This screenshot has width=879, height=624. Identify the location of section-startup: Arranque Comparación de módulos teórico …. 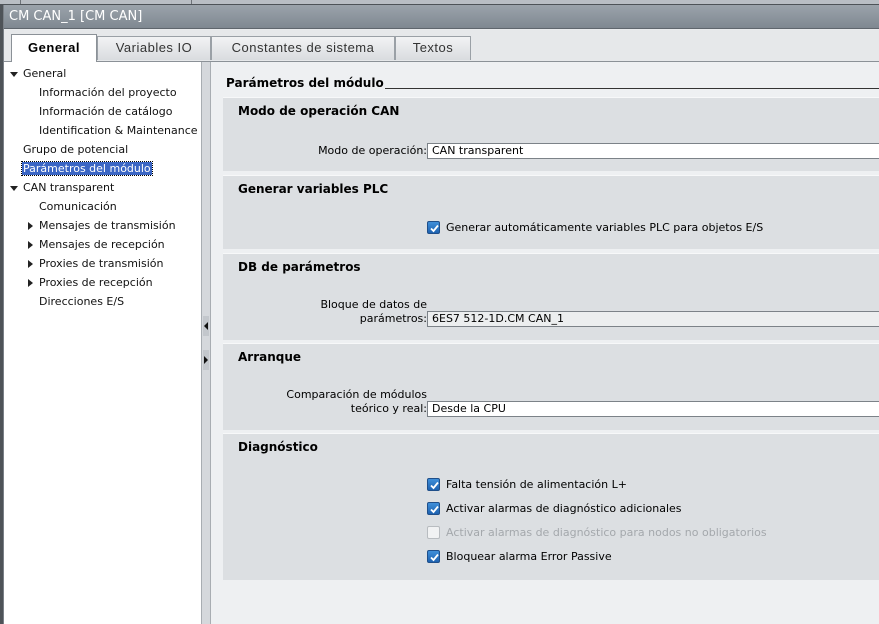
(551, 386).